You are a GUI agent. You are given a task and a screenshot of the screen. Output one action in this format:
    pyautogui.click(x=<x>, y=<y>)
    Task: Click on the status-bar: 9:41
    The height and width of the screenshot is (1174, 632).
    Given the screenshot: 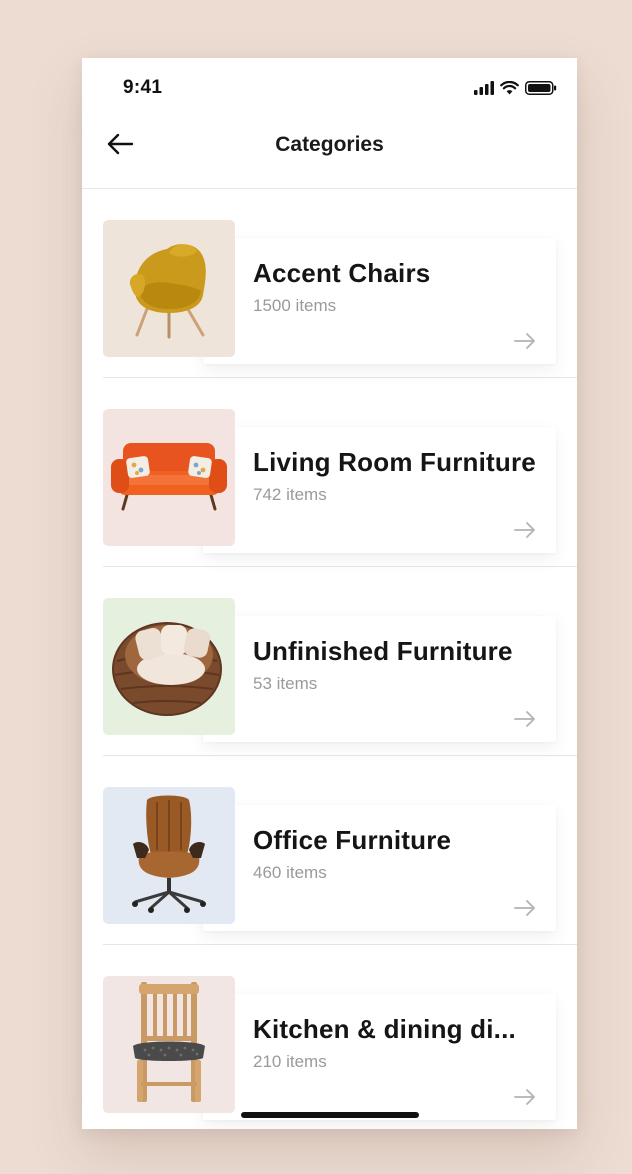 What is the action you would take?
    pyautogui.click(x=329, y=88)
    